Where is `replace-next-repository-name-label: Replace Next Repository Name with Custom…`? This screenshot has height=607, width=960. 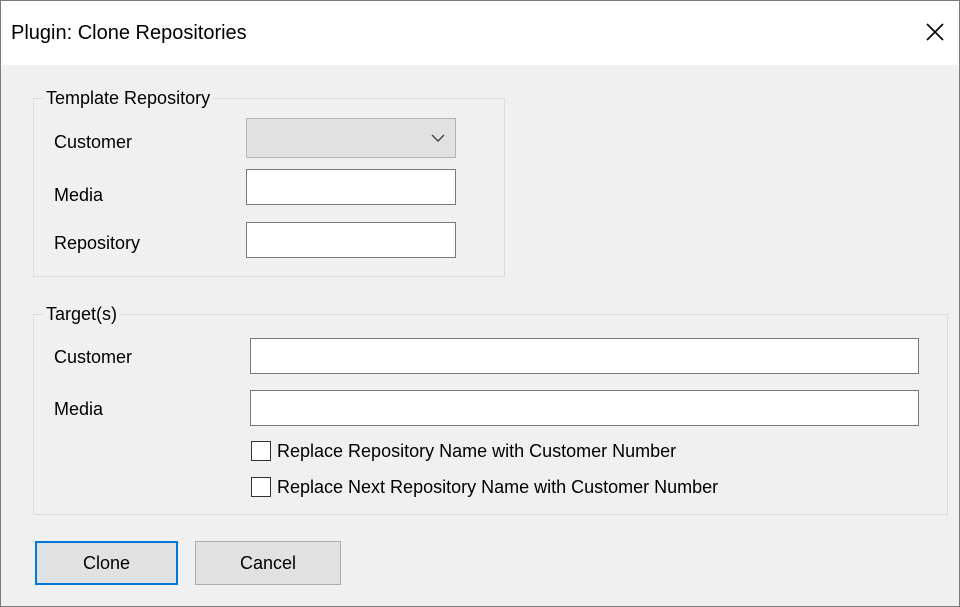
replace-next-repository-name-label: Replace Next Repository Name with Custom… is located at coordinates (498, 487).